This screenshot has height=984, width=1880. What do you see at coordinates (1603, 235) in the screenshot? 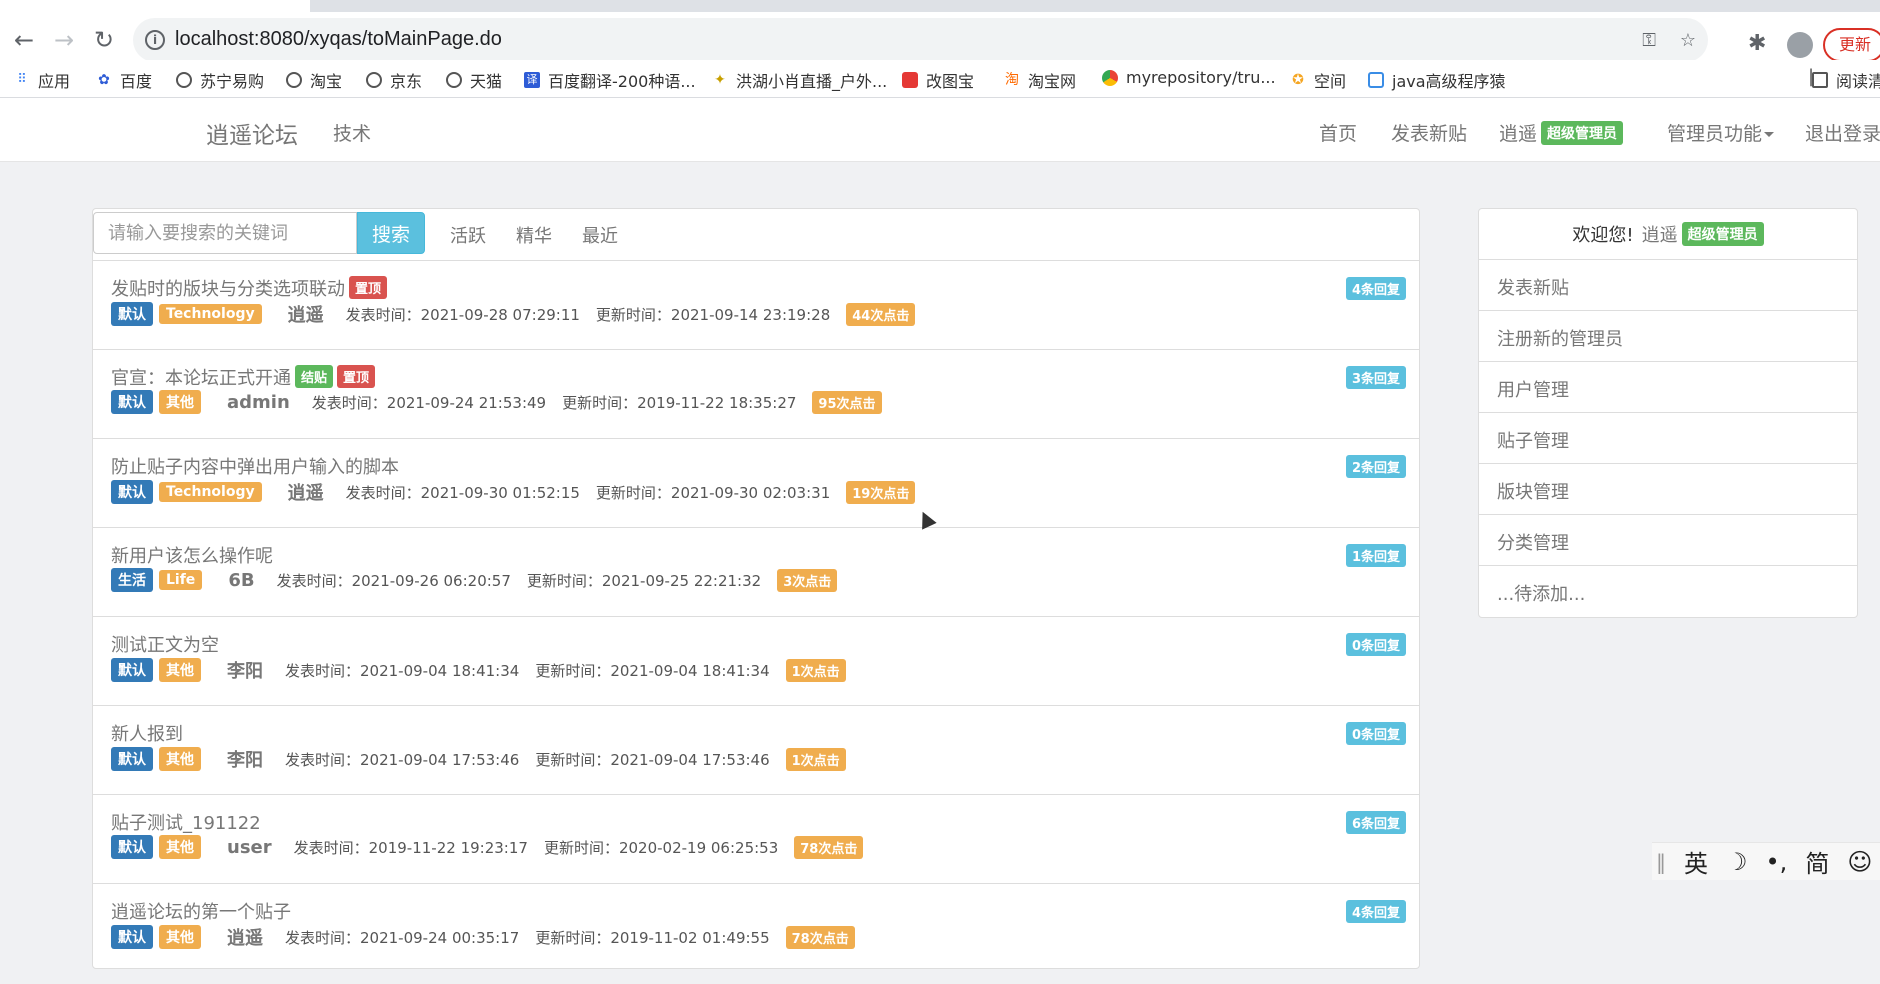
I see `welcome-text: 欢迎您!` at bounding box center [1603, 235].